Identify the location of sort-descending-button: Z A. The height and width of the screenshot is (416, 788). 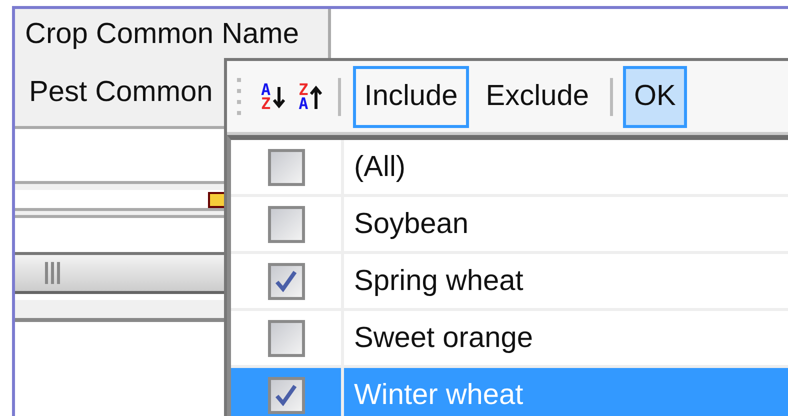
(310, 96).